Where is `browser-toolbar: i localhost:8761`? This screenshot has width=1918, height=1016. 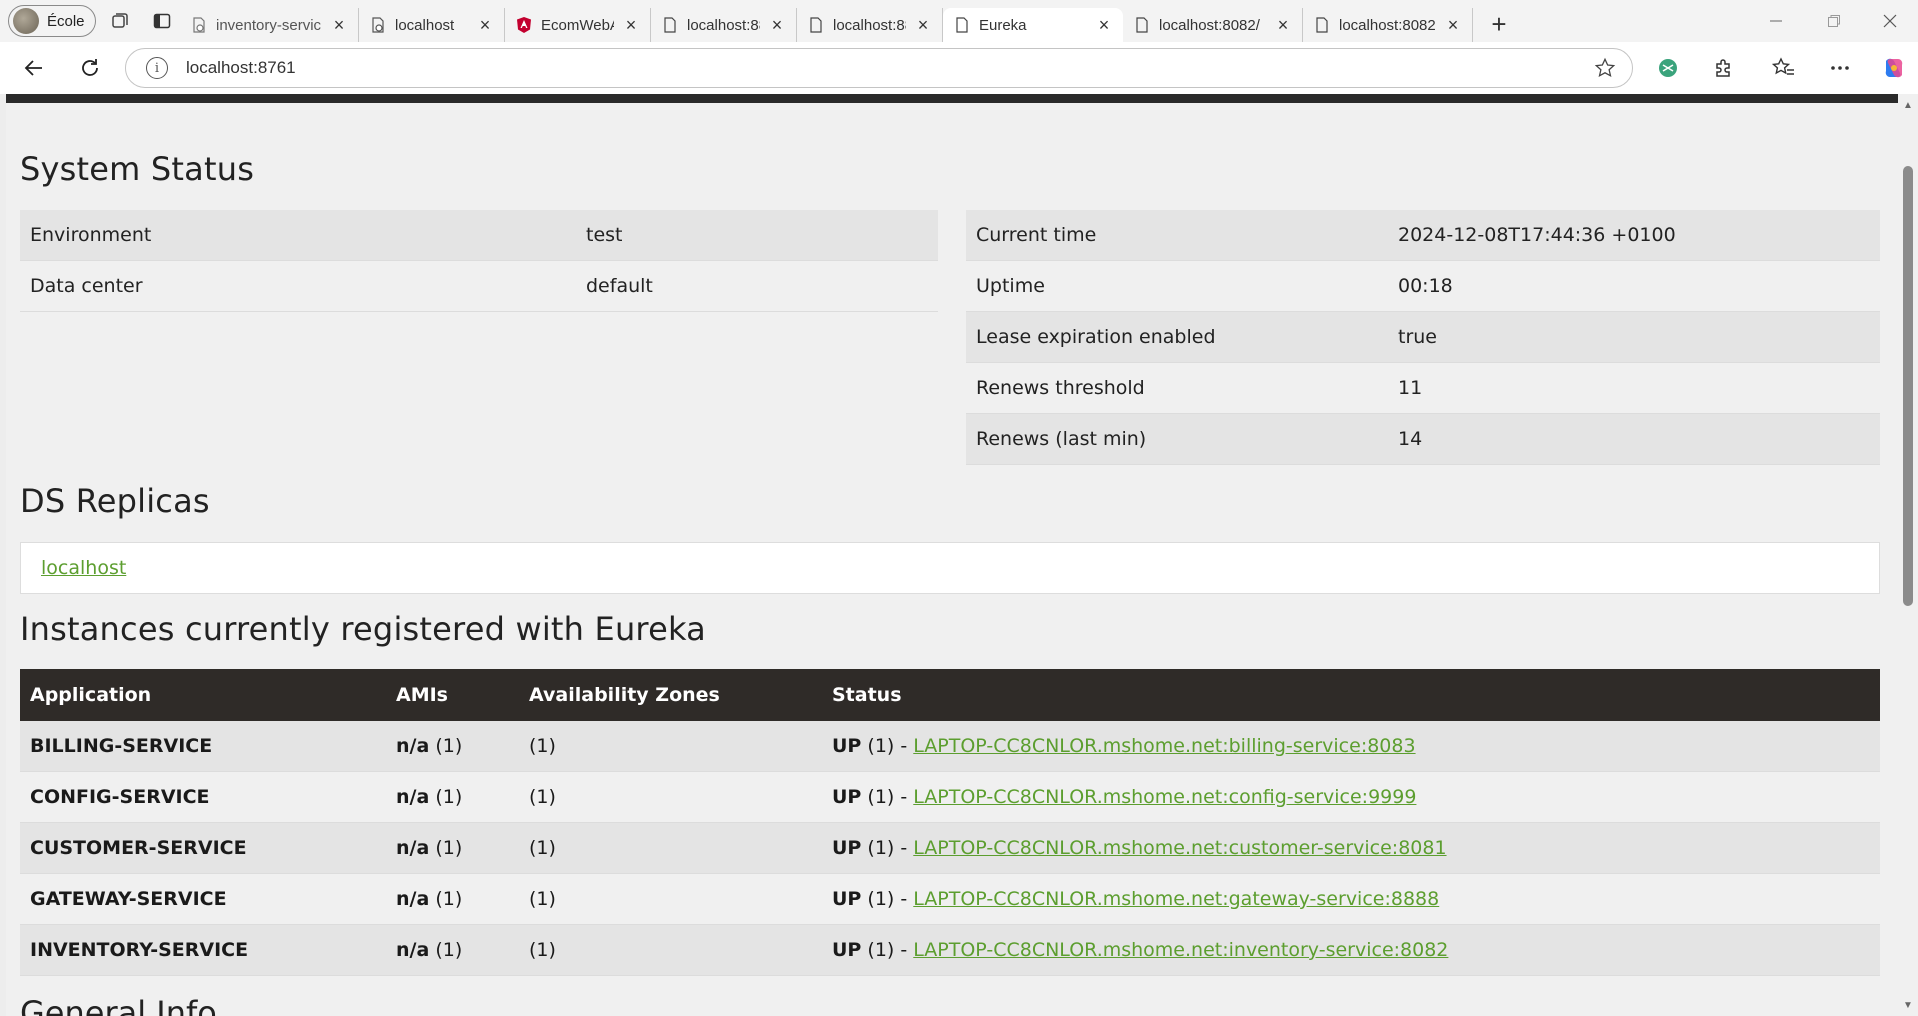 browser-toolbar: i localhost:8761 is located at coordinates (959, 68).